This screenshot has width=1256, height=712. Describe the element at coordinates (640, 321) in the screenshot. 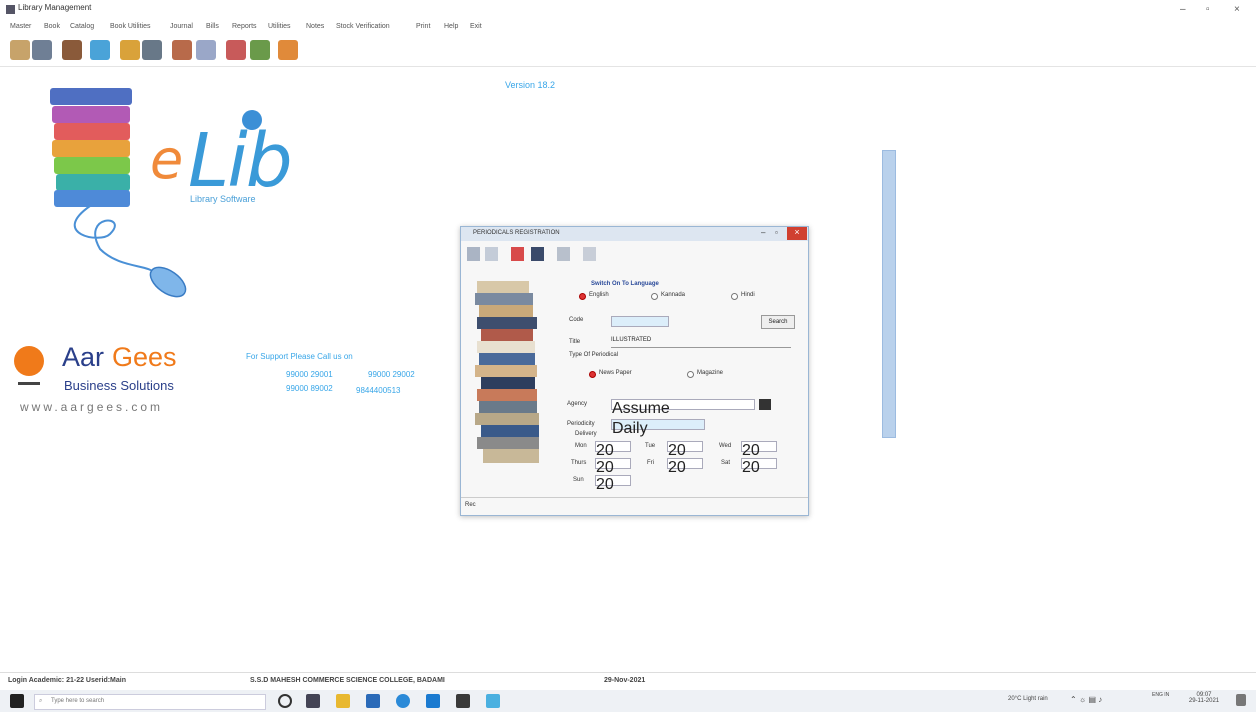

I see `code-field` at that location.